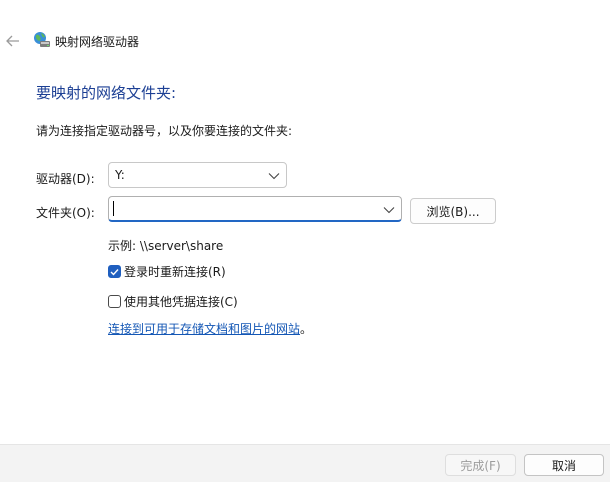  What do you see at coordinates (65, 213) in the screenshot?
I see `folder-label: 文件夹(O):` at bounding box center [65, 213].